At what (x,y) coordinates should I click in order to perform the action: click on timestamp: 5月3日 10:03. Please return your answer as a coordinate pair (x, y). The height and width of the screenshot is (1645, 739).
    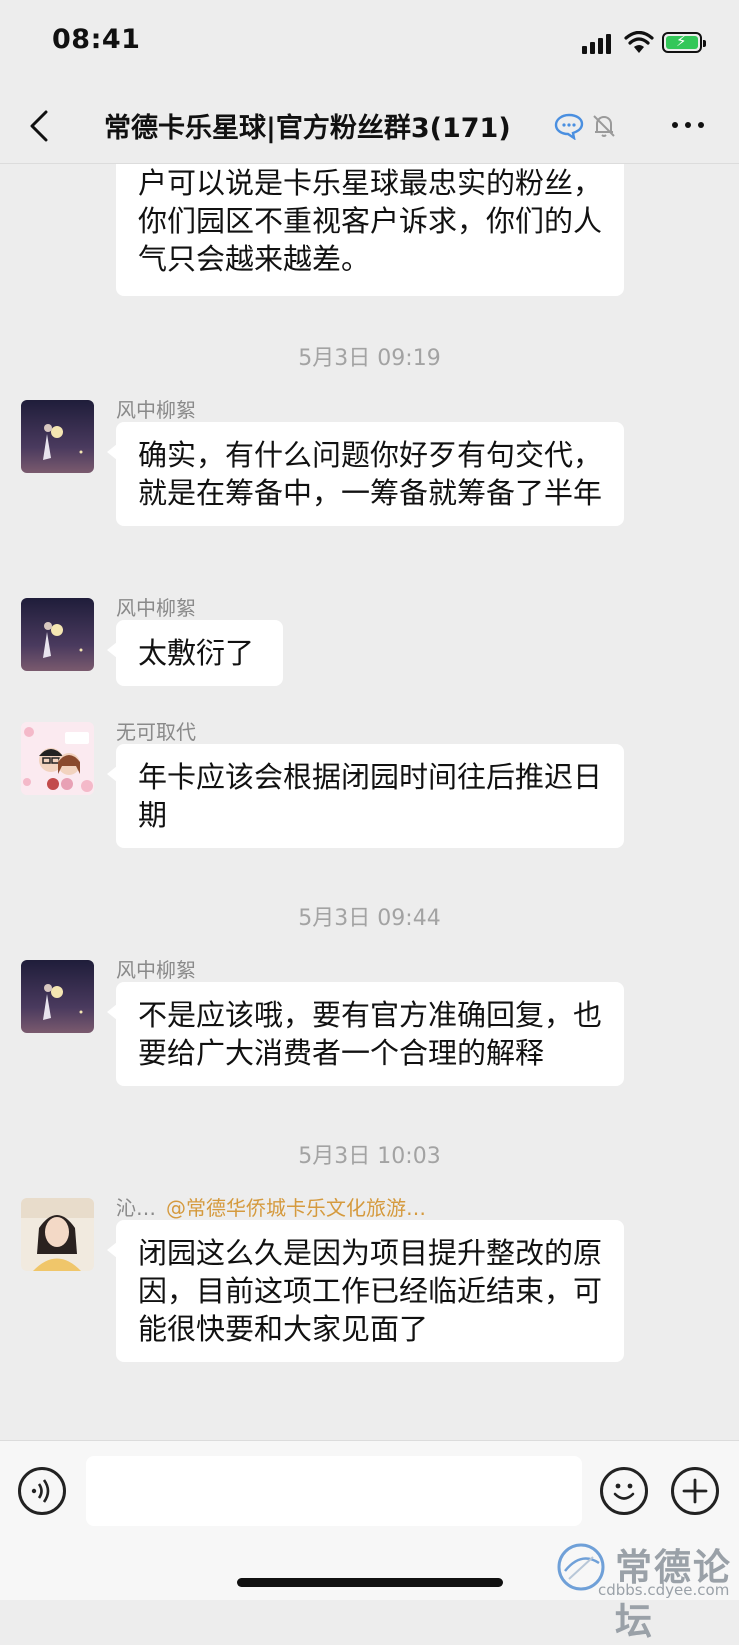
    Looking at the image, I should click on (369, 1156).